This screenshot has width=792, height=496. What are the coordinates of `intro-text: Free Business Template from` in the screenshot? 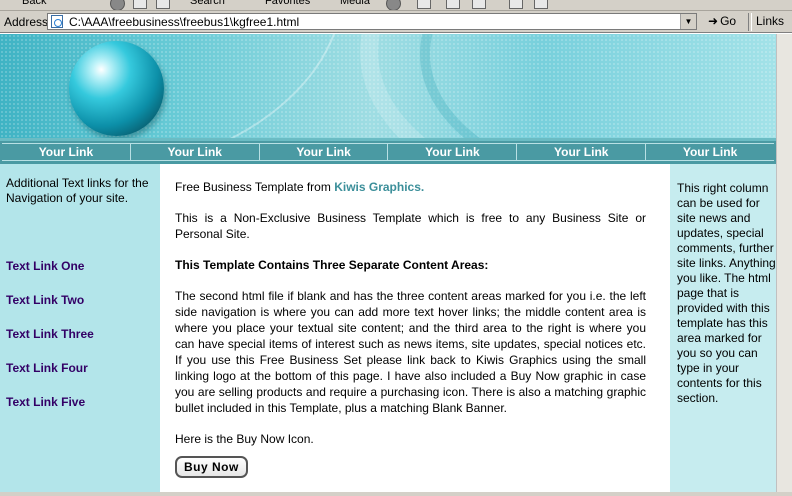 It's located at (253, 187).